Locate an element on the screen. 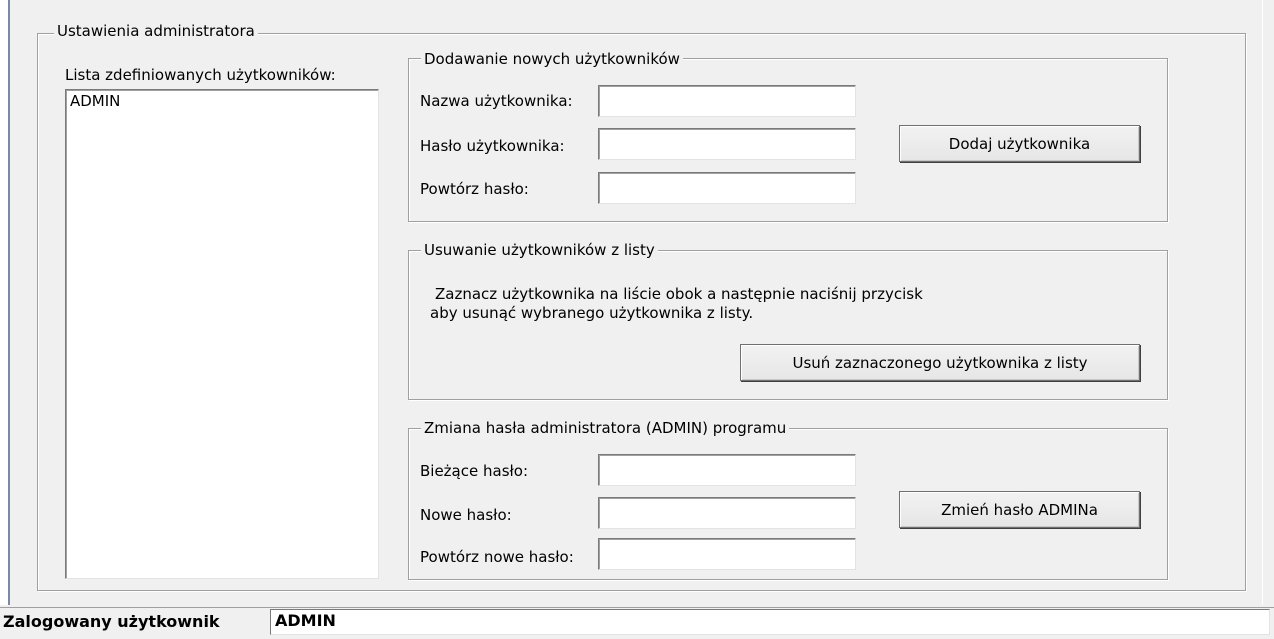  logged-user-value: ADMIN is located at coordinates (770, 622).